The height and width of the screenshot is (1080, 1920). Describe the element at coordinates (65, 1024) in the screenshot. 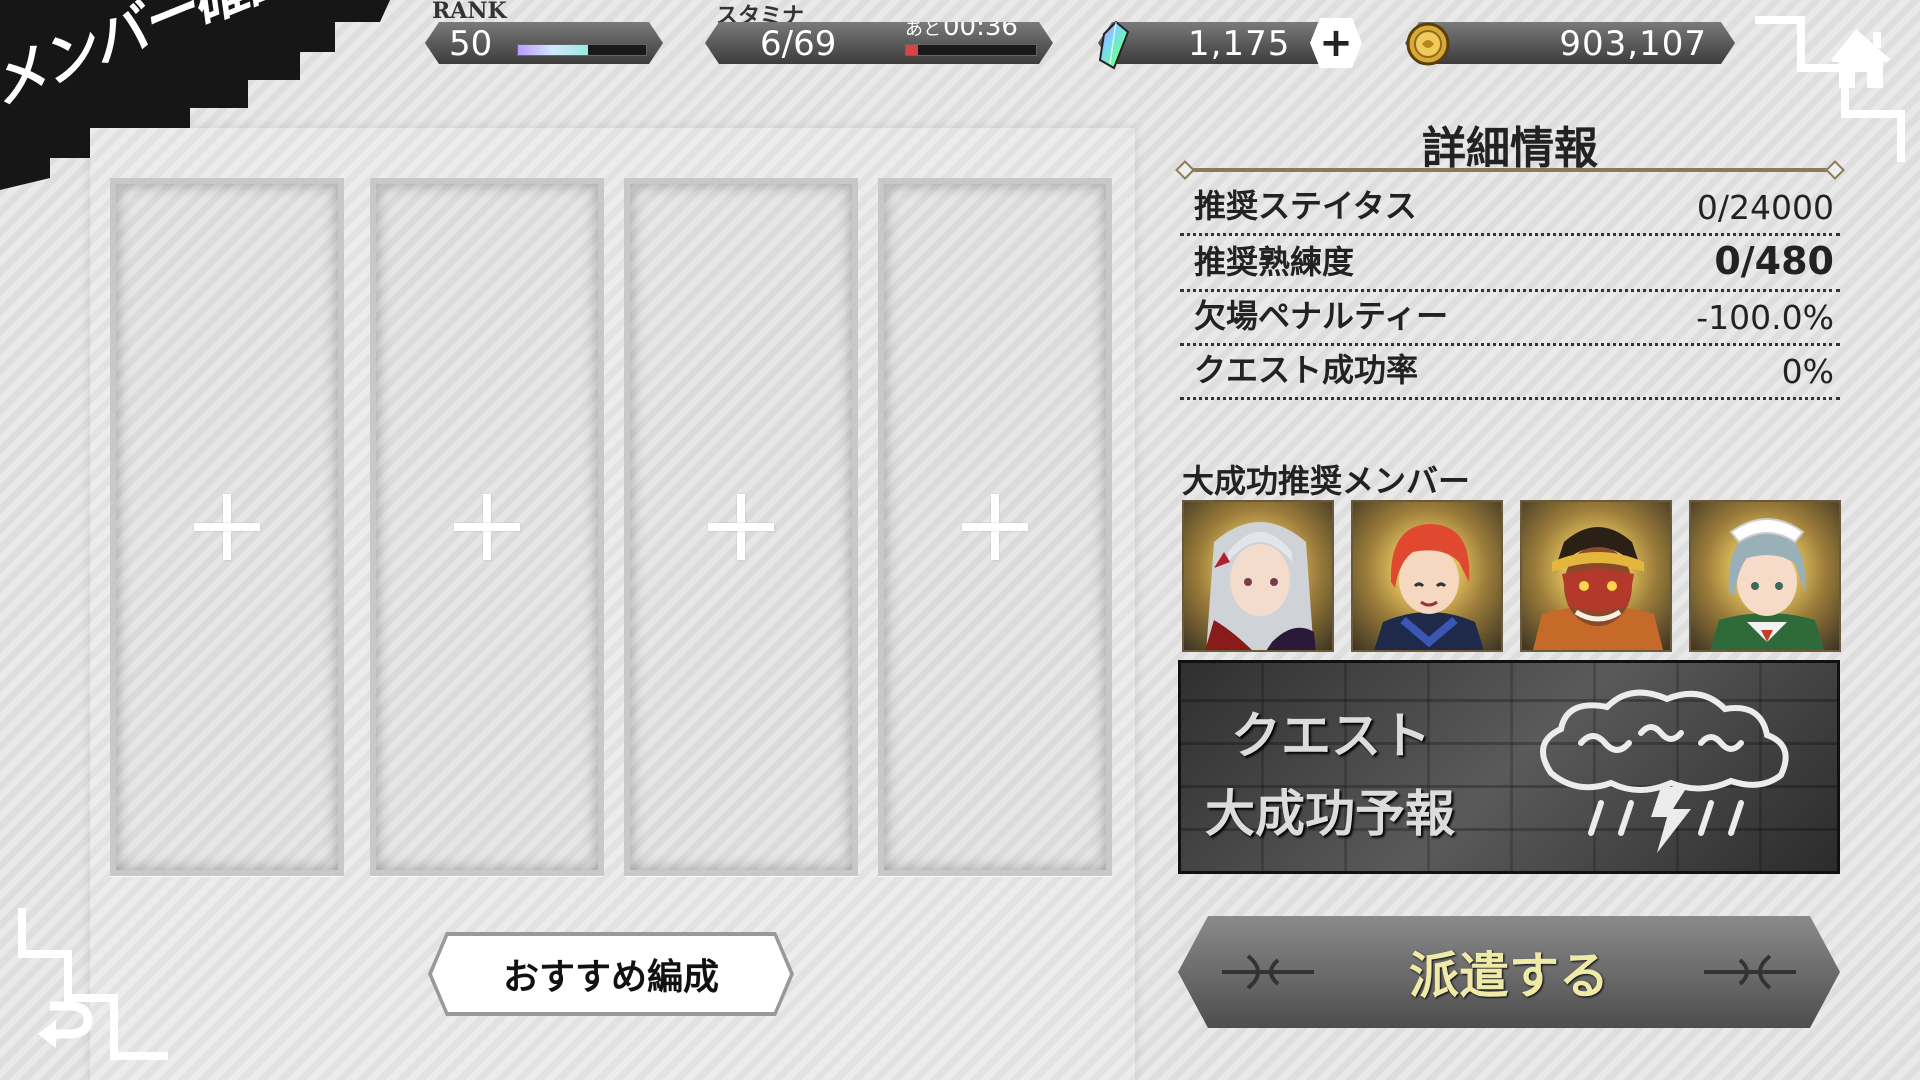

I see `back-arrow-icon` at that location.